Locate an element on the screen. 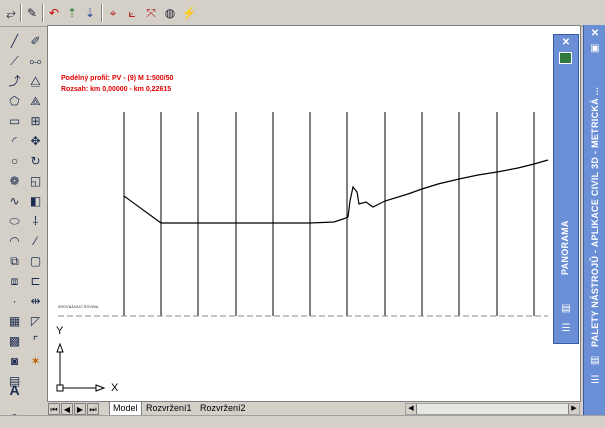  grip-up-icon: ⇡ is located at coordinates (72, 13).